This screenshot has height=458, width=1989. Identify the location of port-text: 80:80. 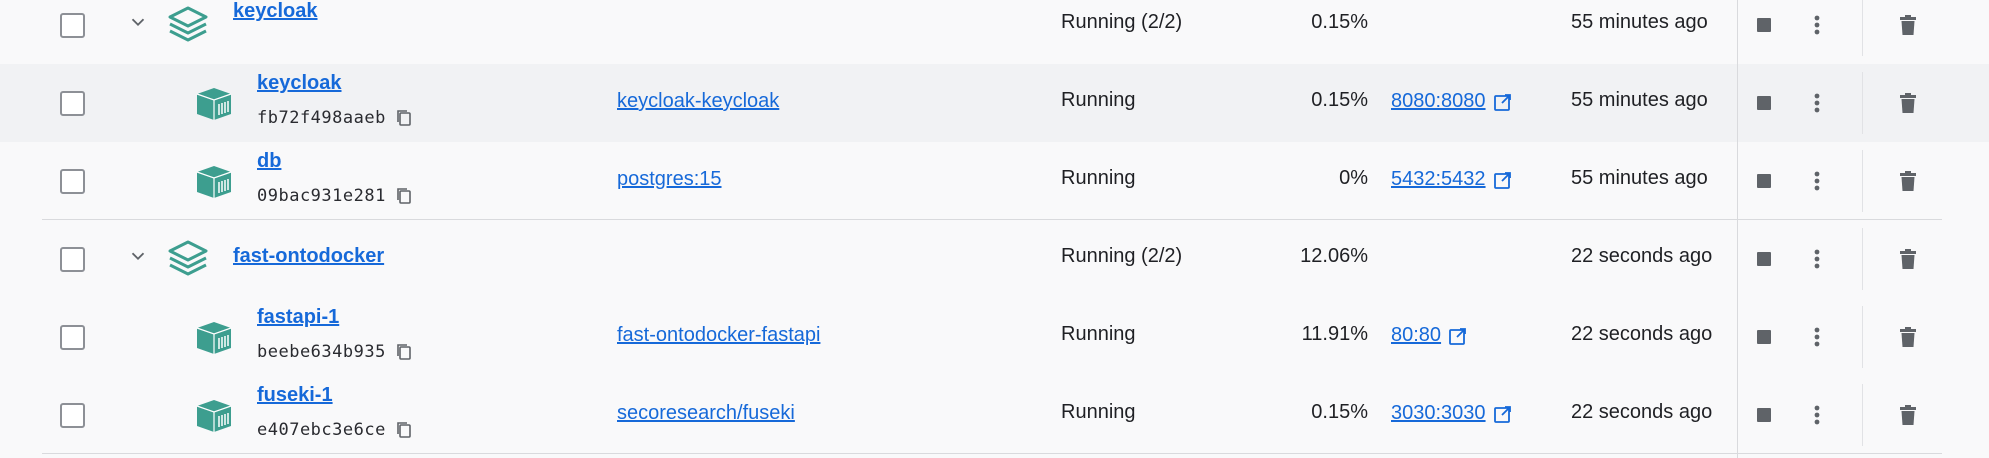
(1416, 335).